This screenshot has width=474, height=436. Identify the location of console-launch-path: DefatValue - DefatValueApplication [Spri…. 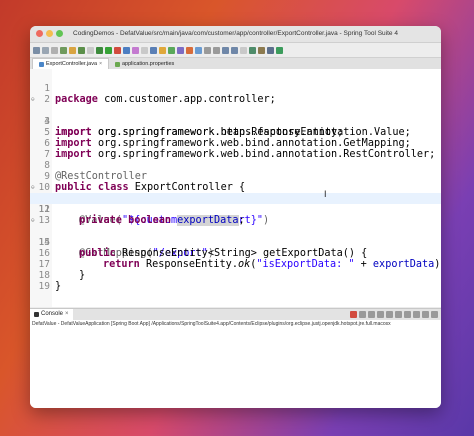
(235, 324).